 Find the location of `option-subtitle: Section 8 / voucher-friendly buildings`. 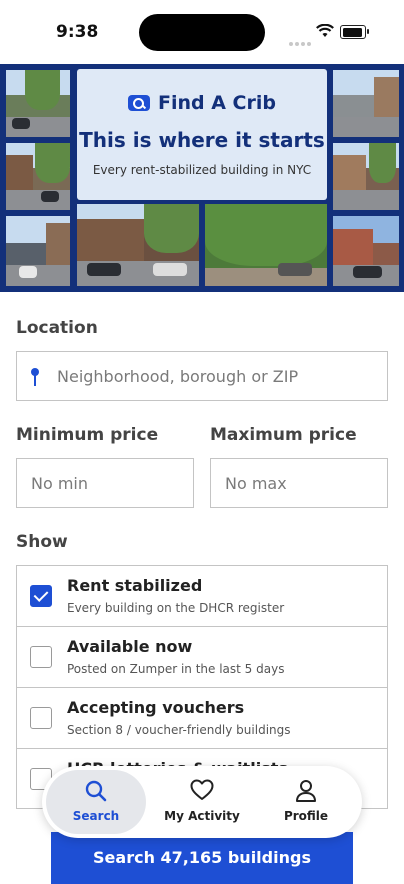

option-subtitle: Section 8 / voucher-friendly buildings is located at coordinates (179, 730).